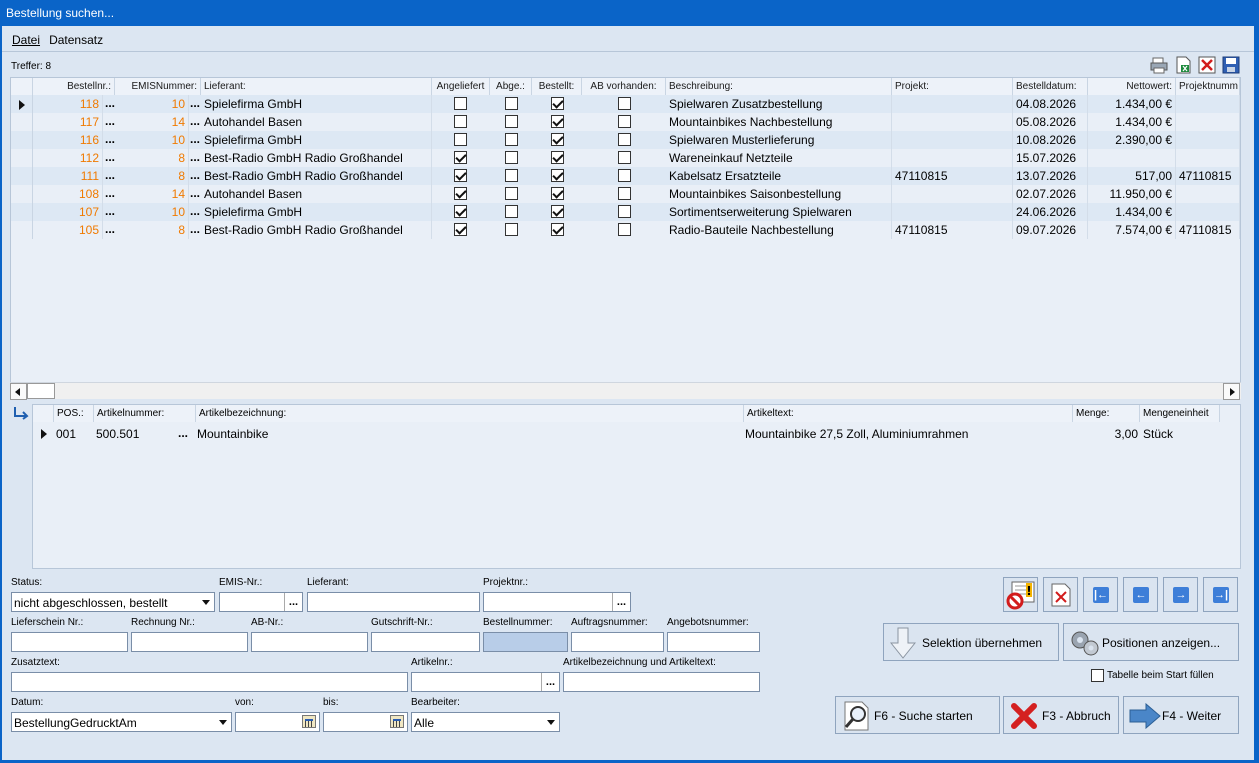 This screenshot has width=1259, height=763. I want to click on datum-select: BestellungGedrucktAm, so click(121, 722).